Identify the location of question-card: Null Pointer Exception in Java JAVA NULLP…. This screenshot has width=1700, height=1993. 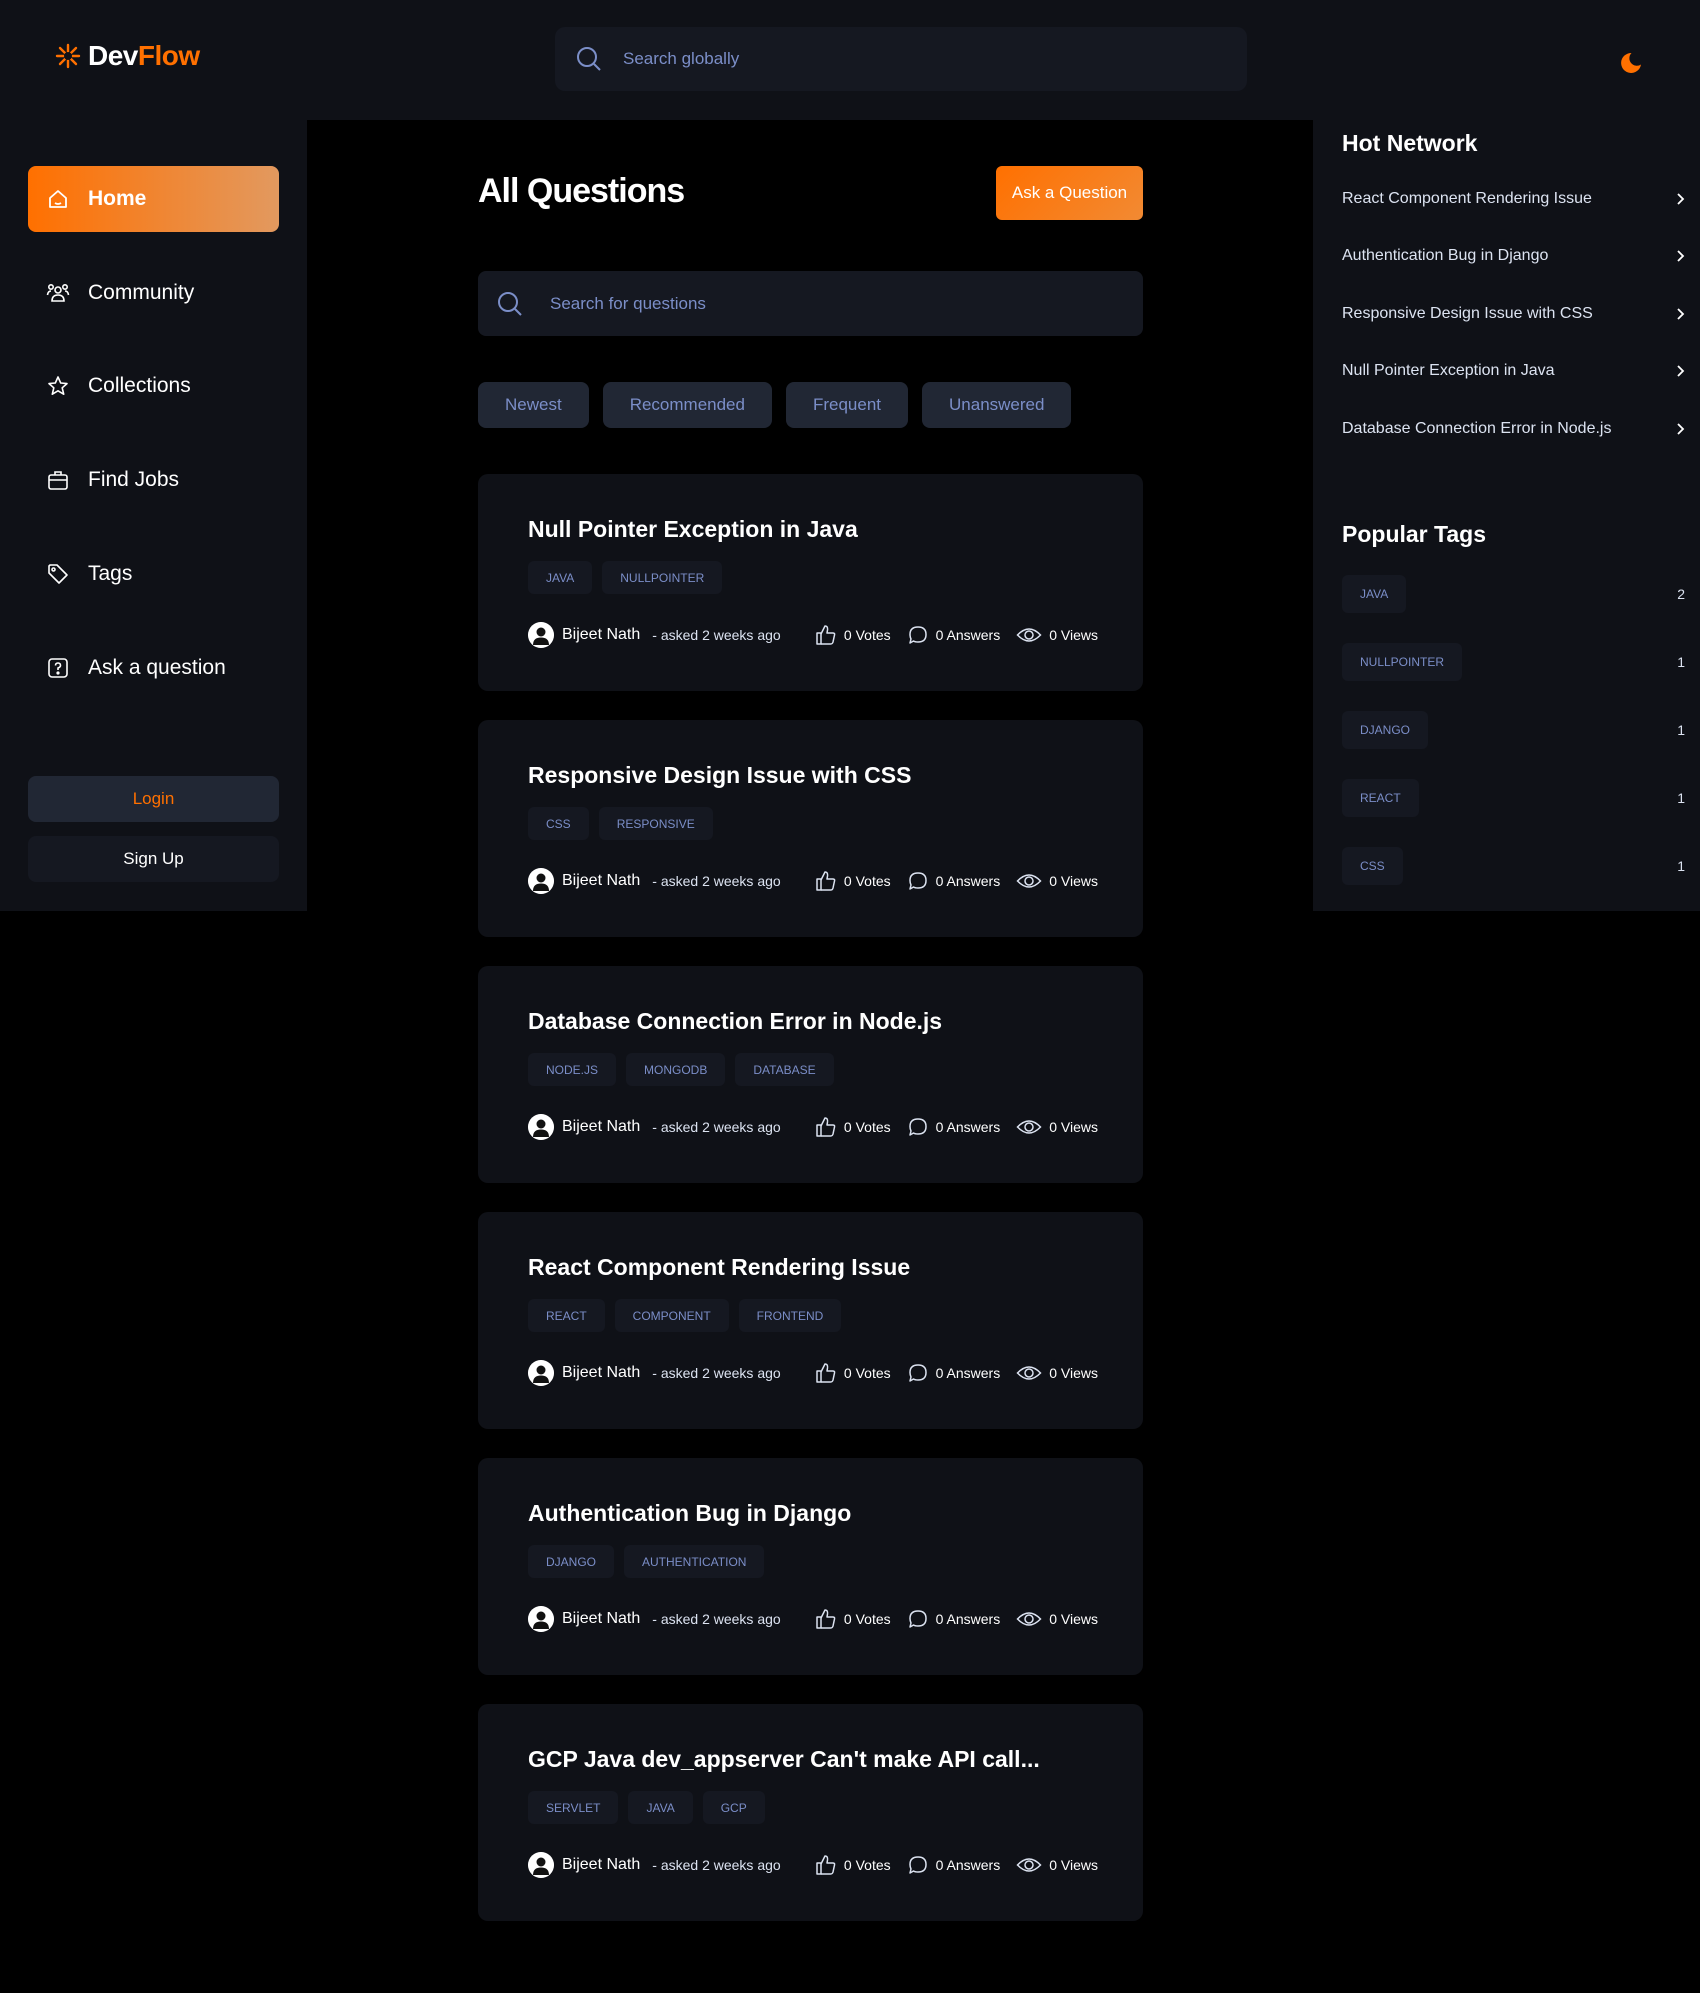
(810, 582).